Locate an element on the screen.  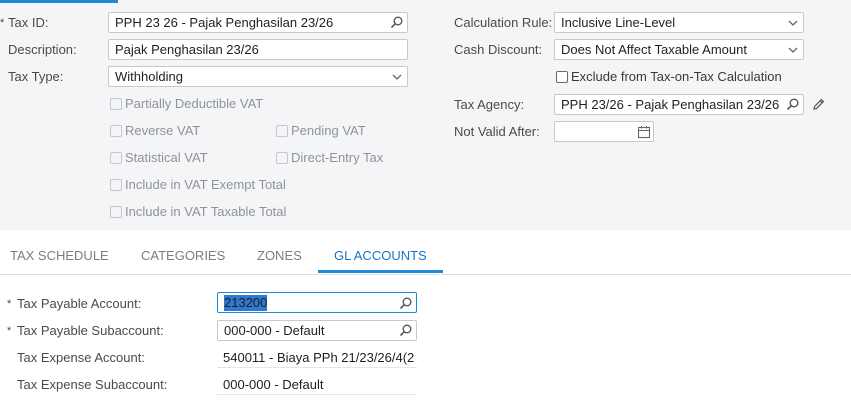
direct-entry-tax-checkbox is located at coordinates (282, 158).